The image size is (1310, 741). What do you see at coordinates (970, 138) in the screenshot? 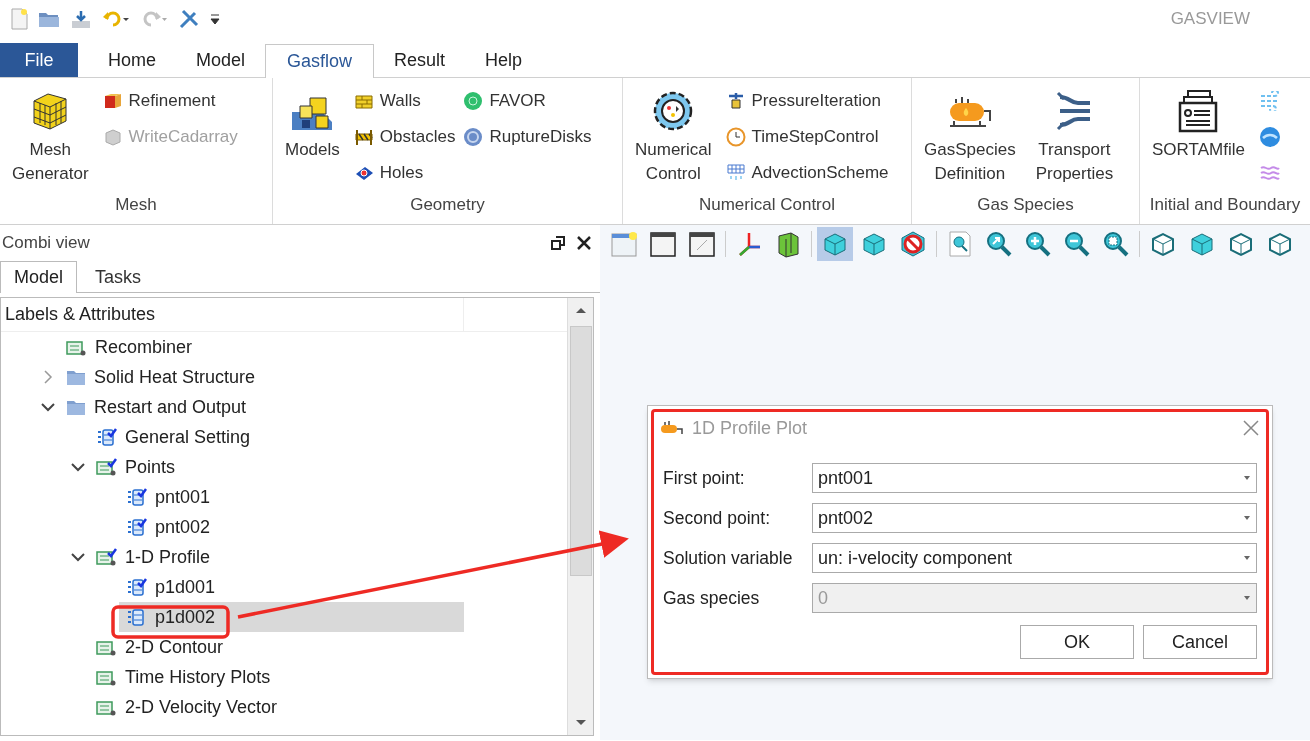
I see `ribbon-button: GasSpecies Definition` at bounding box center [970, 138].